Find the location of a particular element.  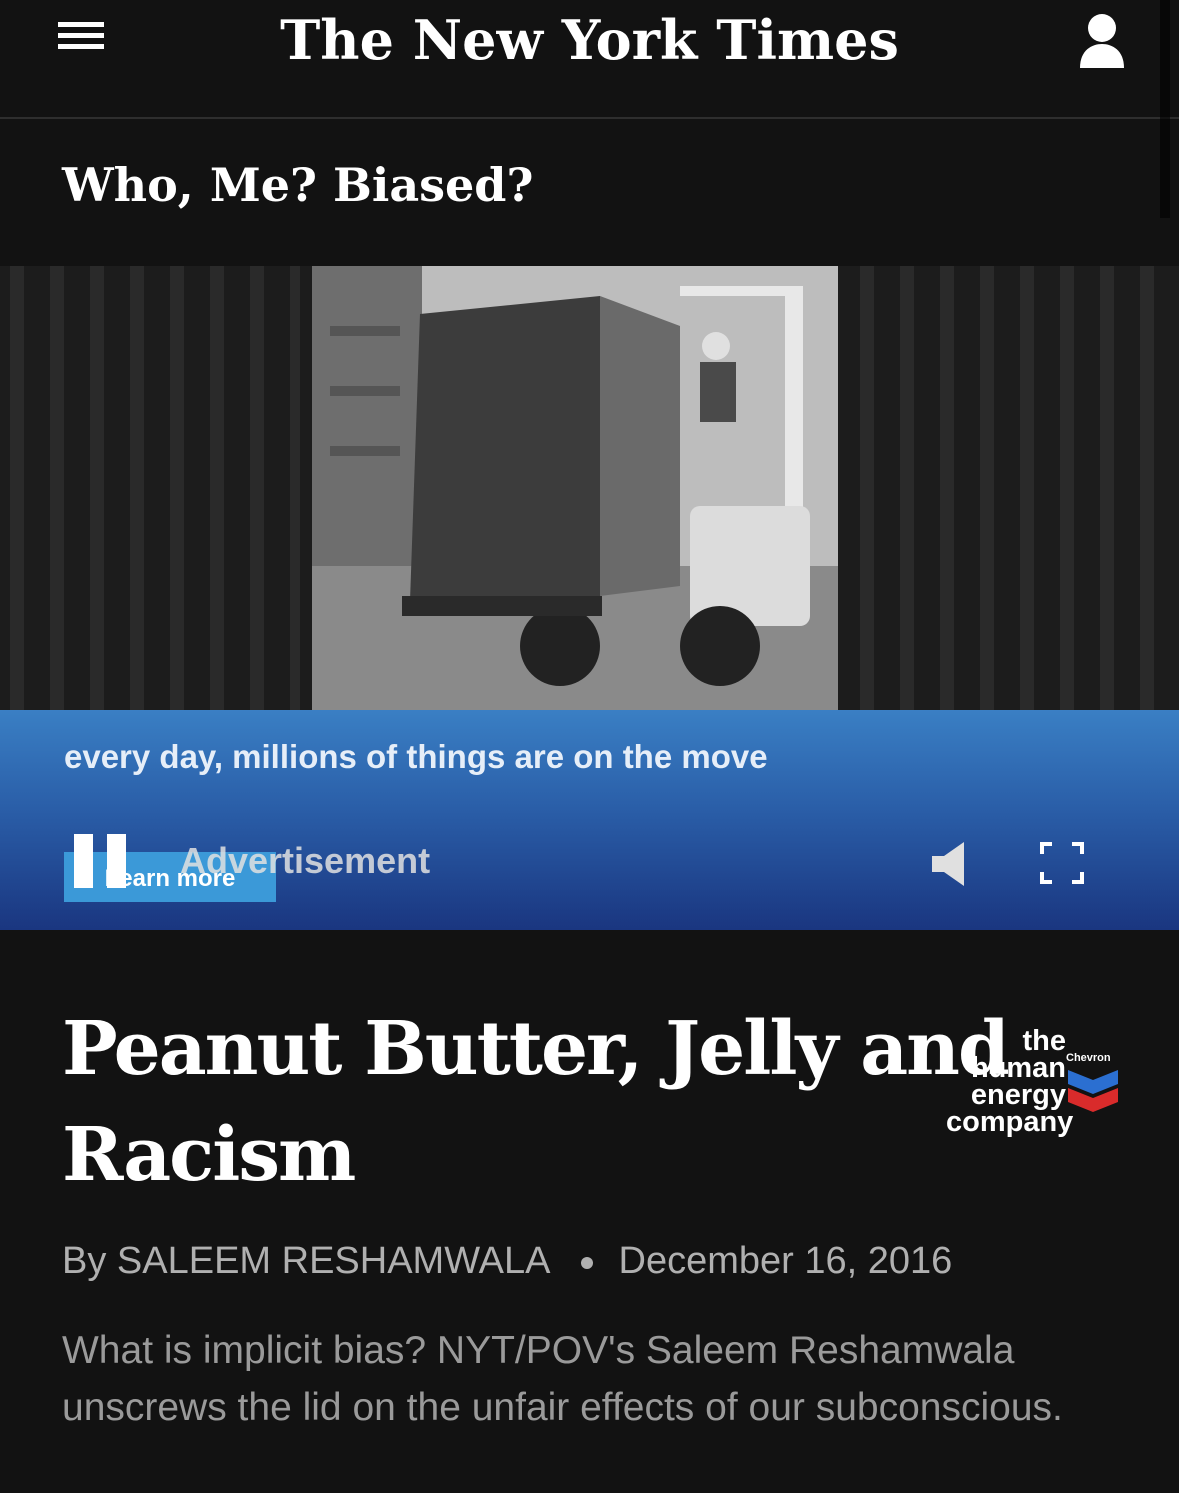

author-name: By SALEEM RESHAMWALA is located at coordinates (306, 1261).